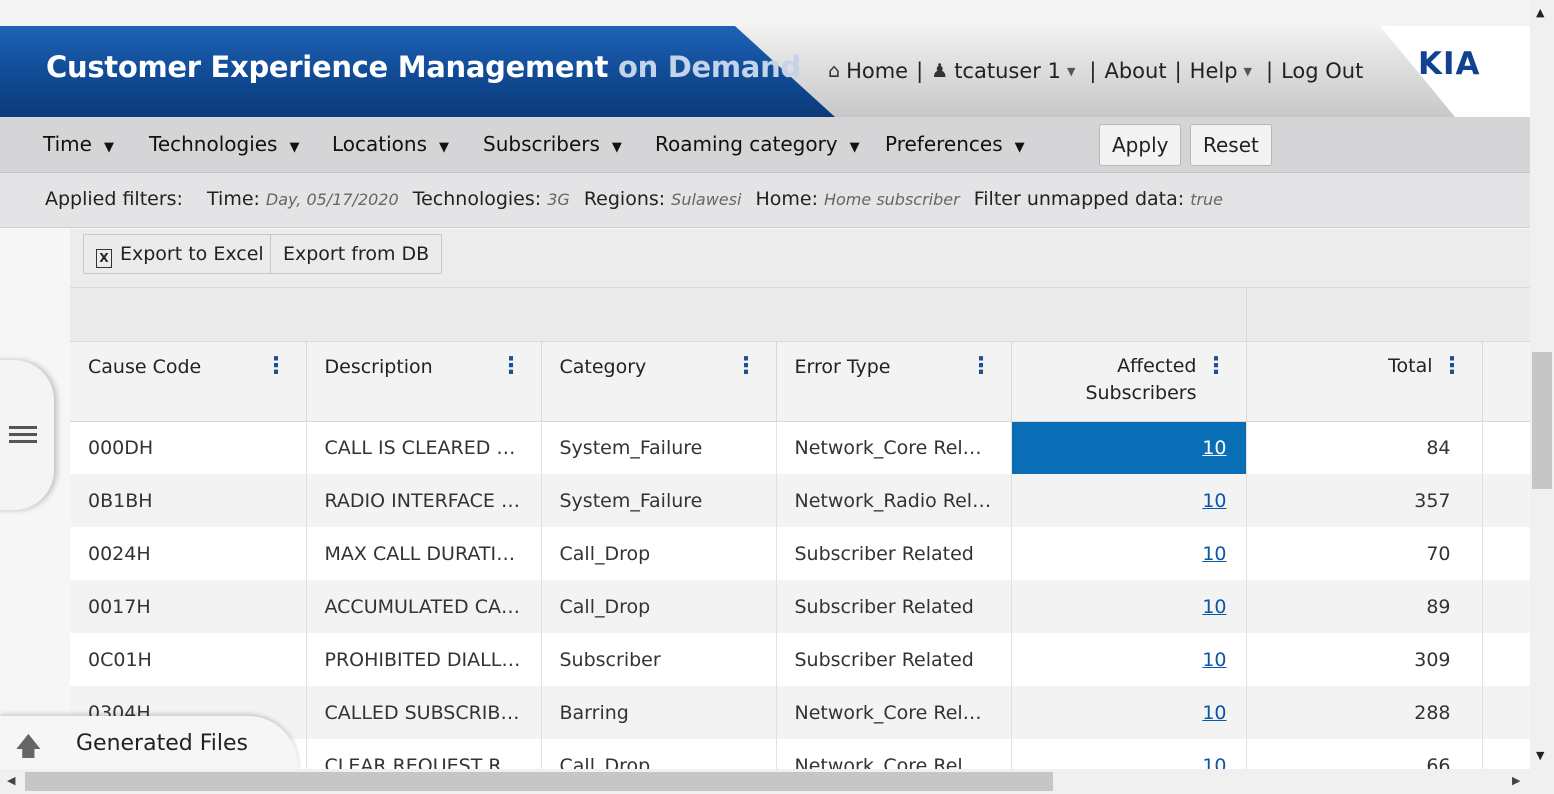 This screenshot has width=1554, height=794. I want to click on help-menu-caret-icon: ▼, so click(1248, 71).